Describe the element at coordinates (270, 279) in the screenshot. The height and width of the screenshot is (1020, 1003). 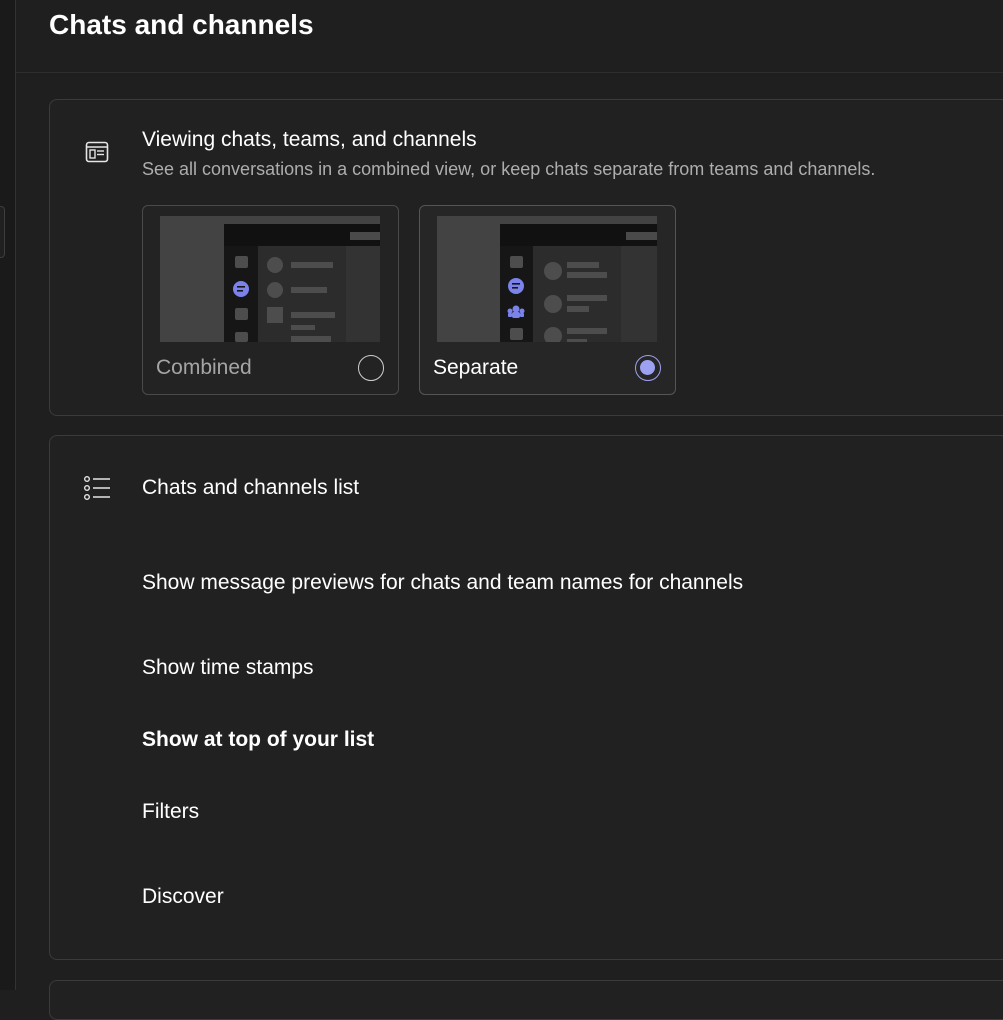
I see `combined-preview-image` at that location.